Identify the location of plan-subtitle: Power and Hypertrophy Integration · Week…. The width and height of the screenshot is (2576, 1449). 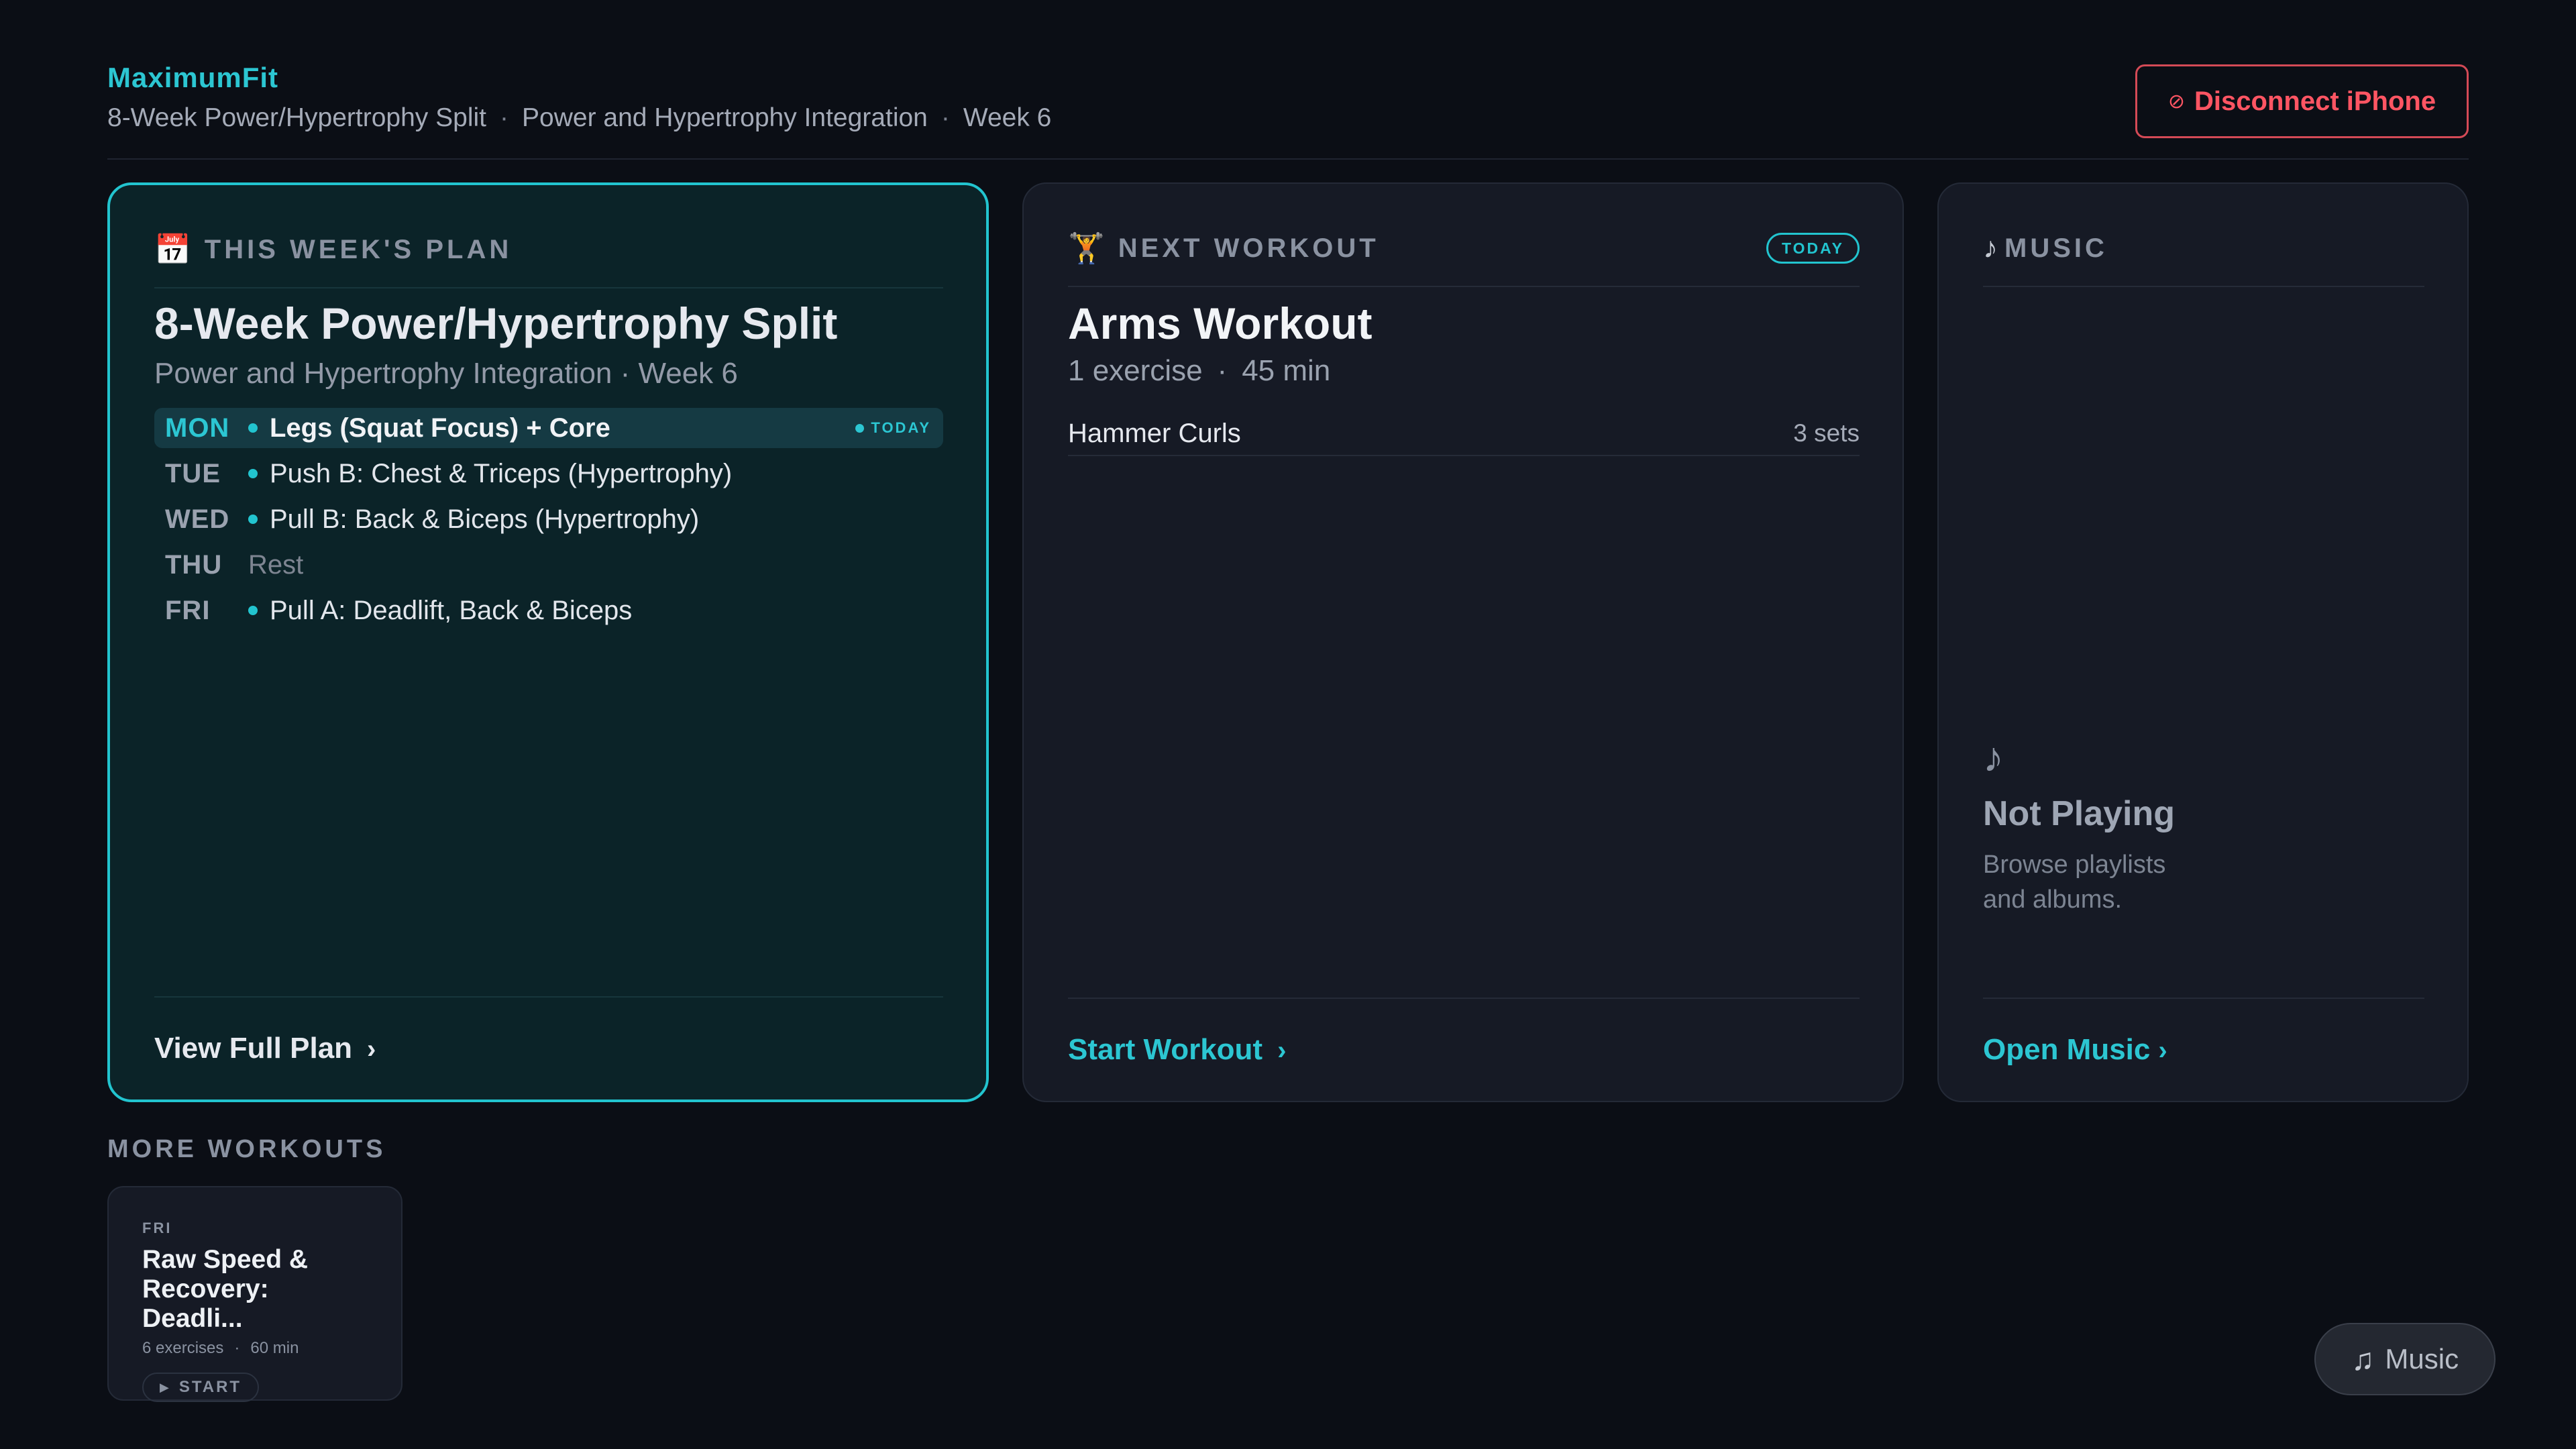
(446, 373).